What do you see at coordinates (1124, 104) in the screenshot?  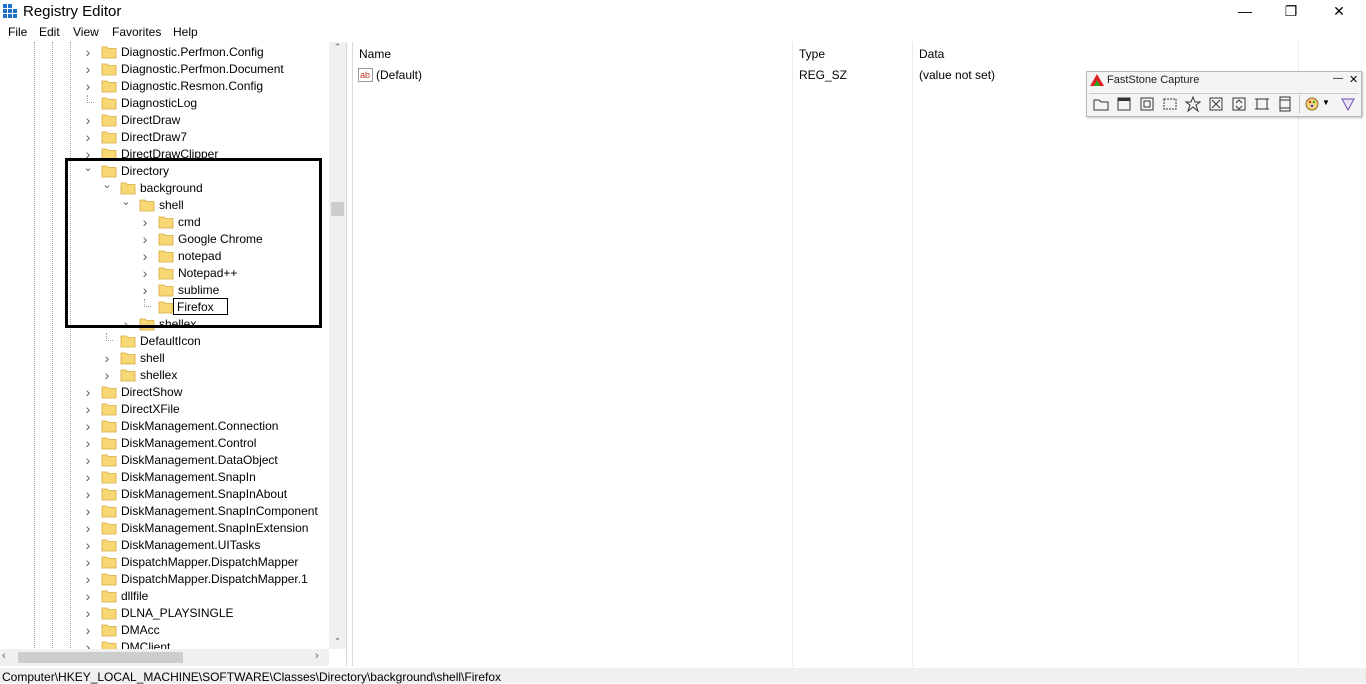 I see `capture-window-icon` at bounding box center [1124, 104].